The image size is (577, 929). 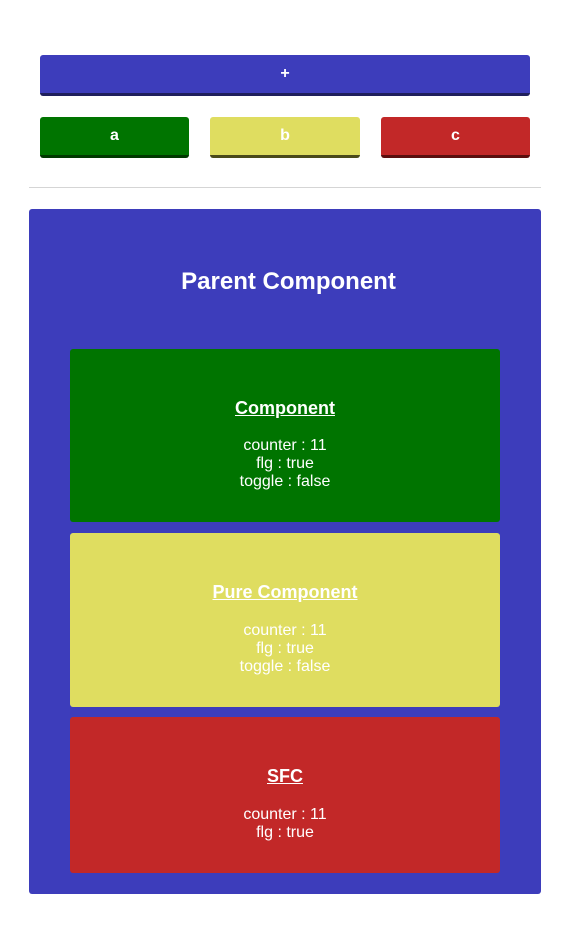 I want to click on sfc-card-stats: counter : 11 flg : true, so click(x=285, y=824).